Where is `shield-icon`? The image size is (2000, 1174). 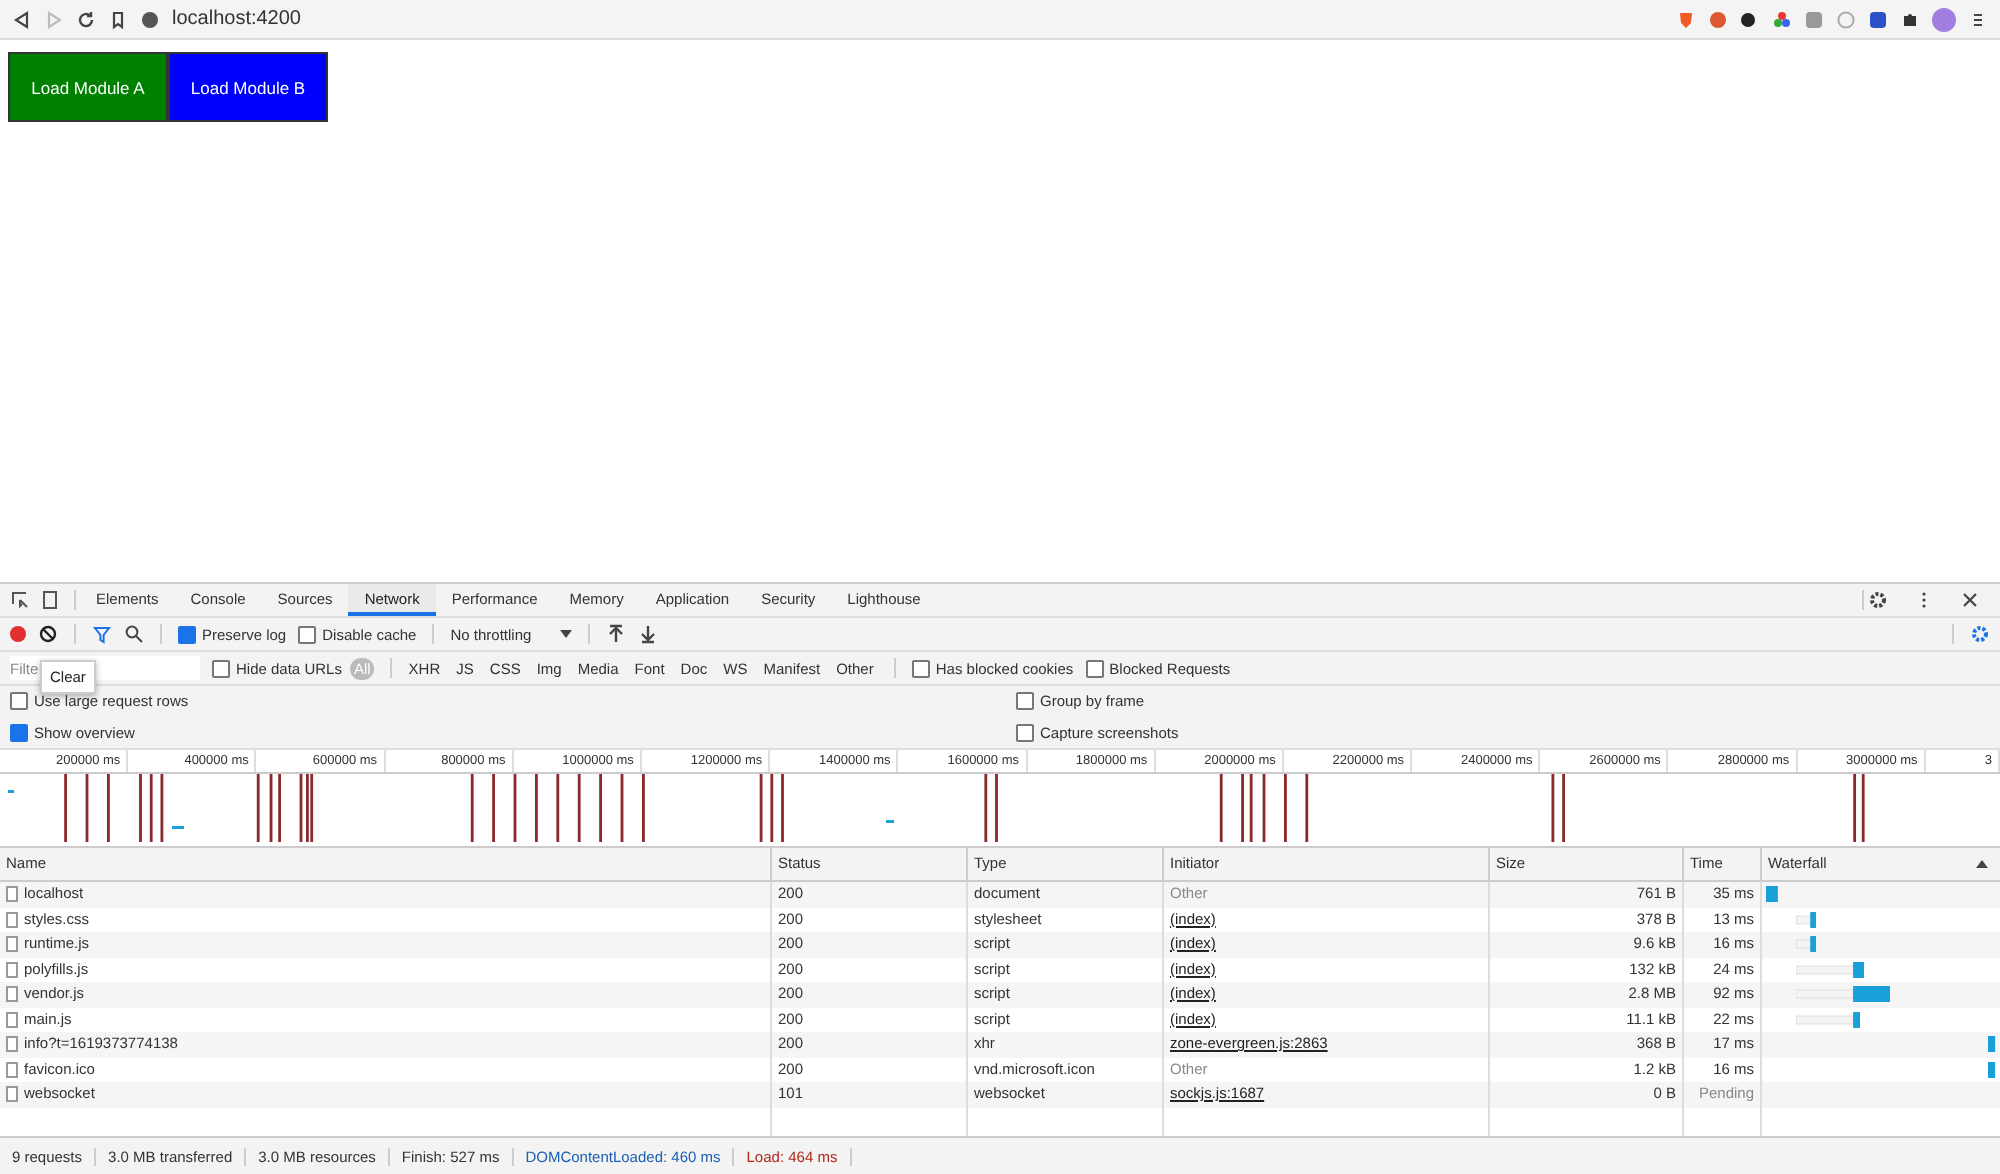 shield-icon is located at coordinates (1686, 19).